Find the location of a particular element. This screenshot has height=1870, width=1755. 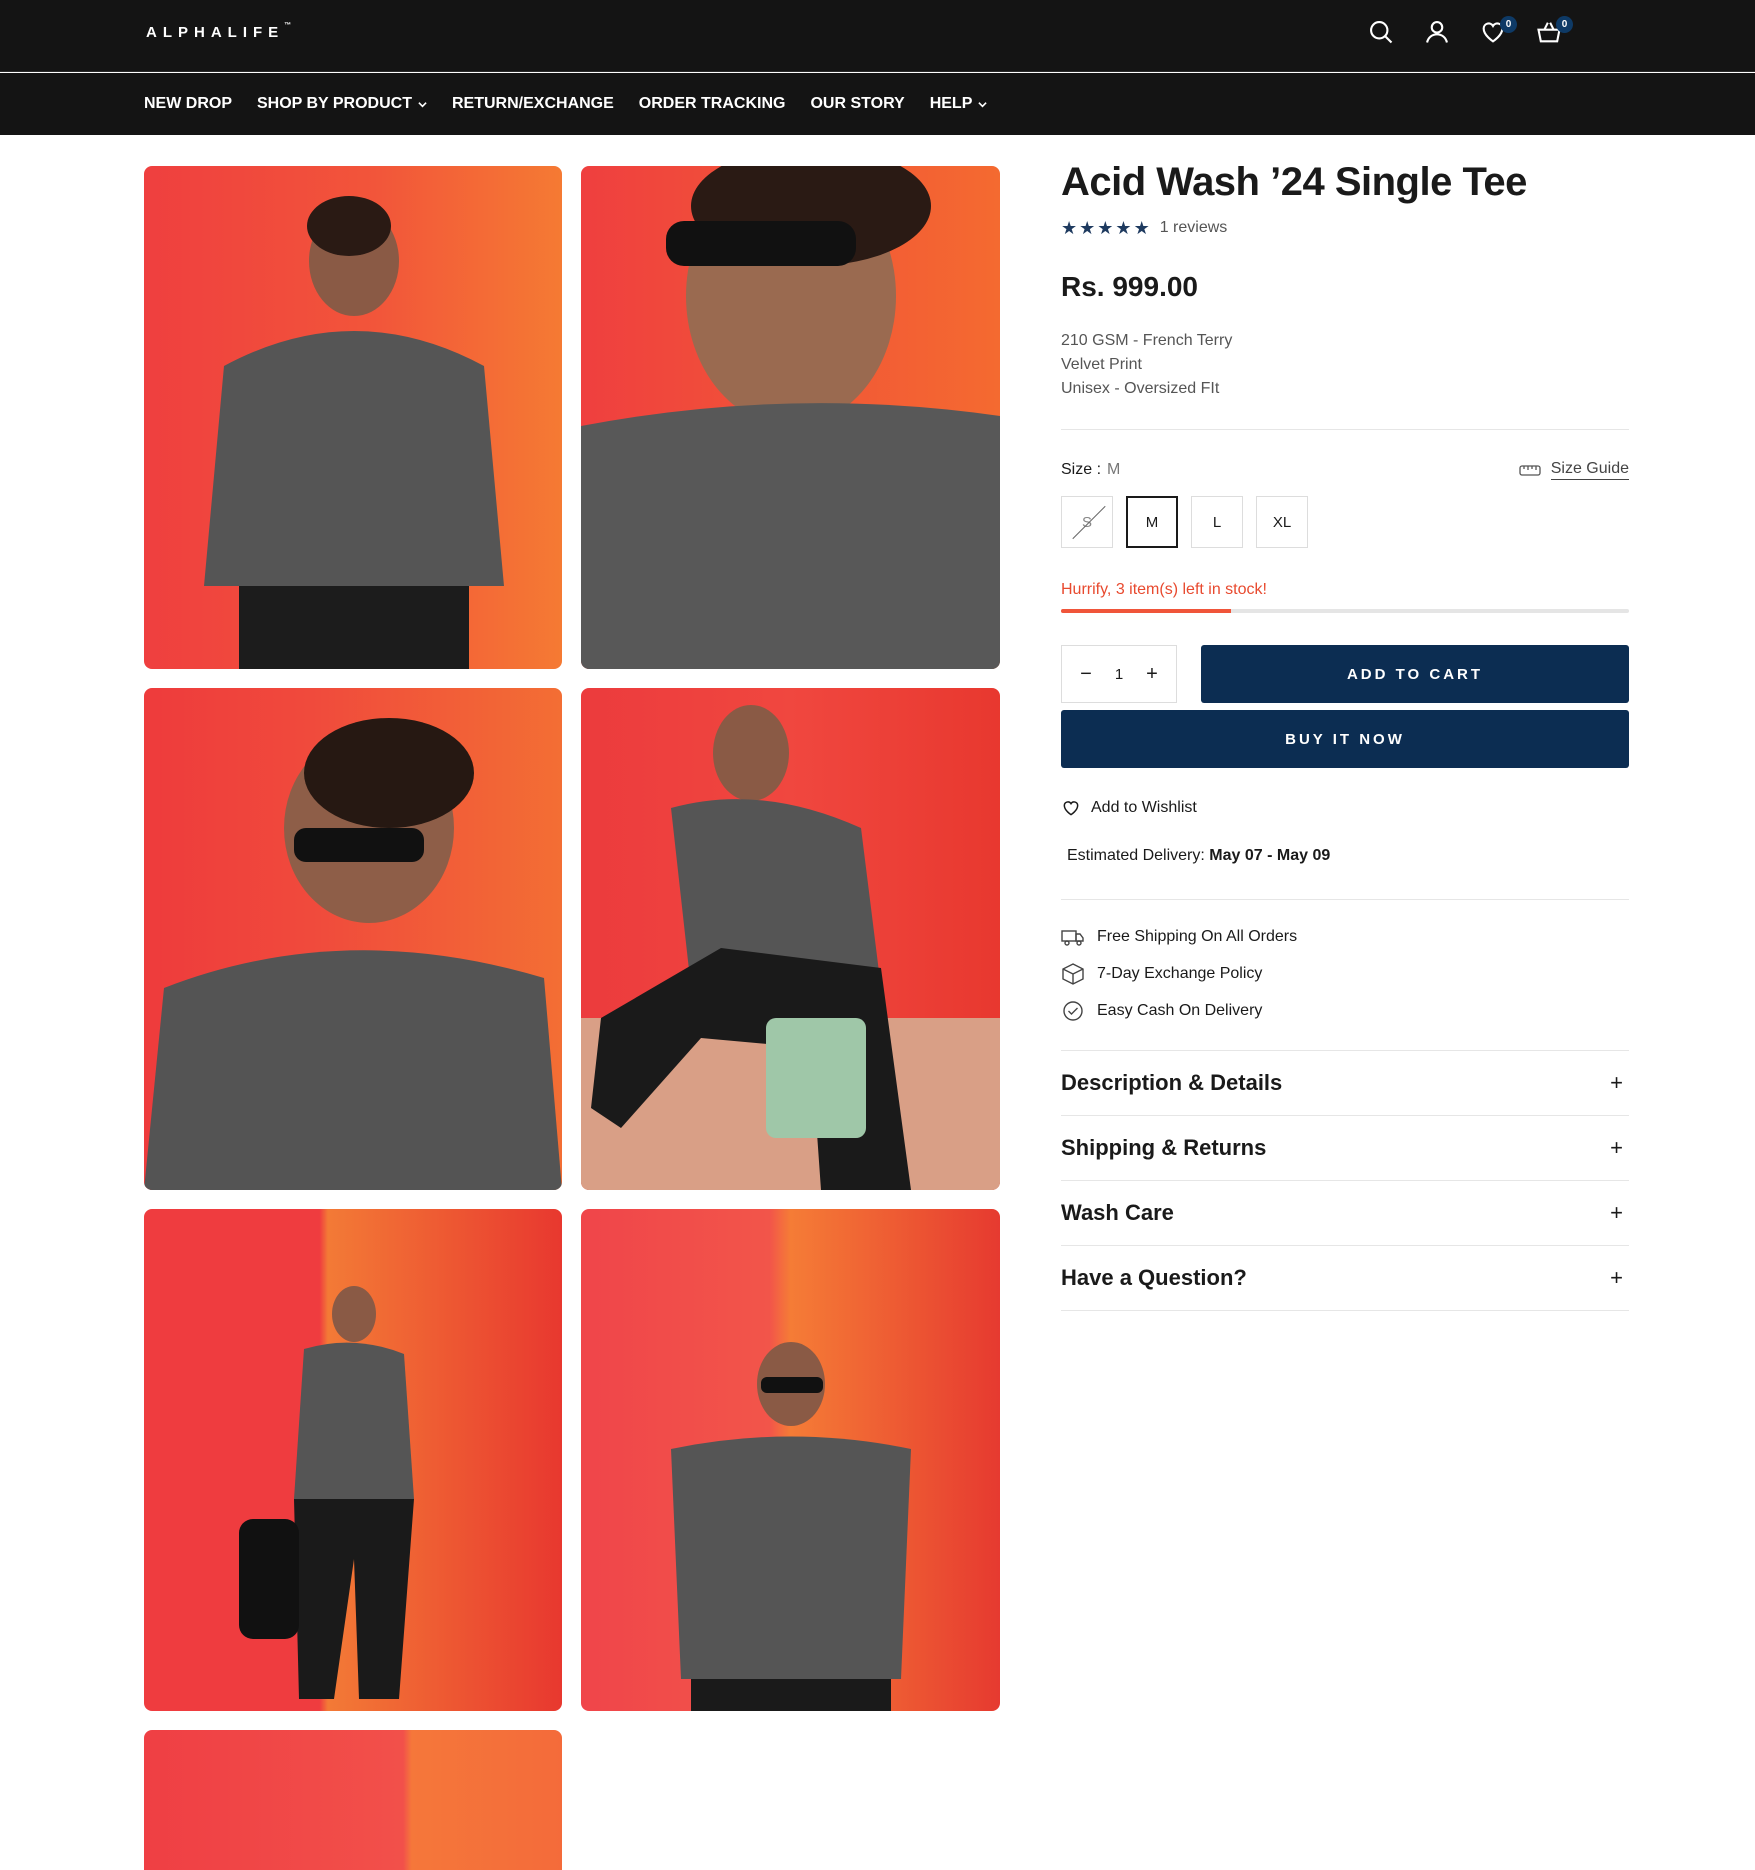

quantity-stepper: − 1 + is located at coordinates (1119, 674).